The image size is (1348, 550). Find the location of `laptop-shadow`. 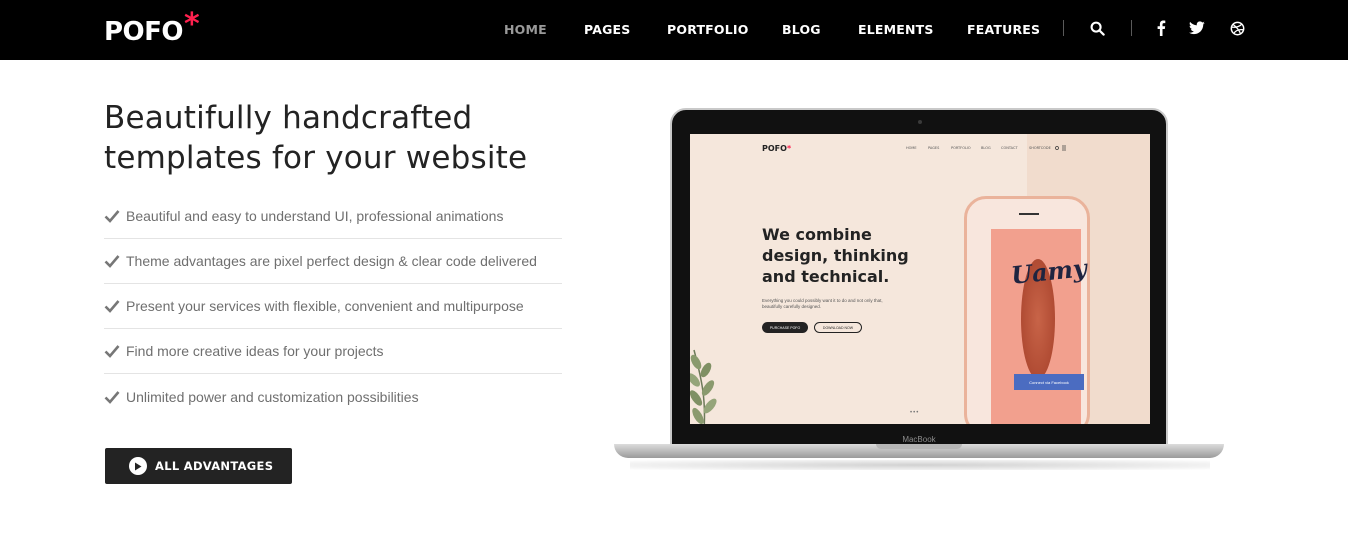

laptop-shadow is located at coordinates (920, 465).